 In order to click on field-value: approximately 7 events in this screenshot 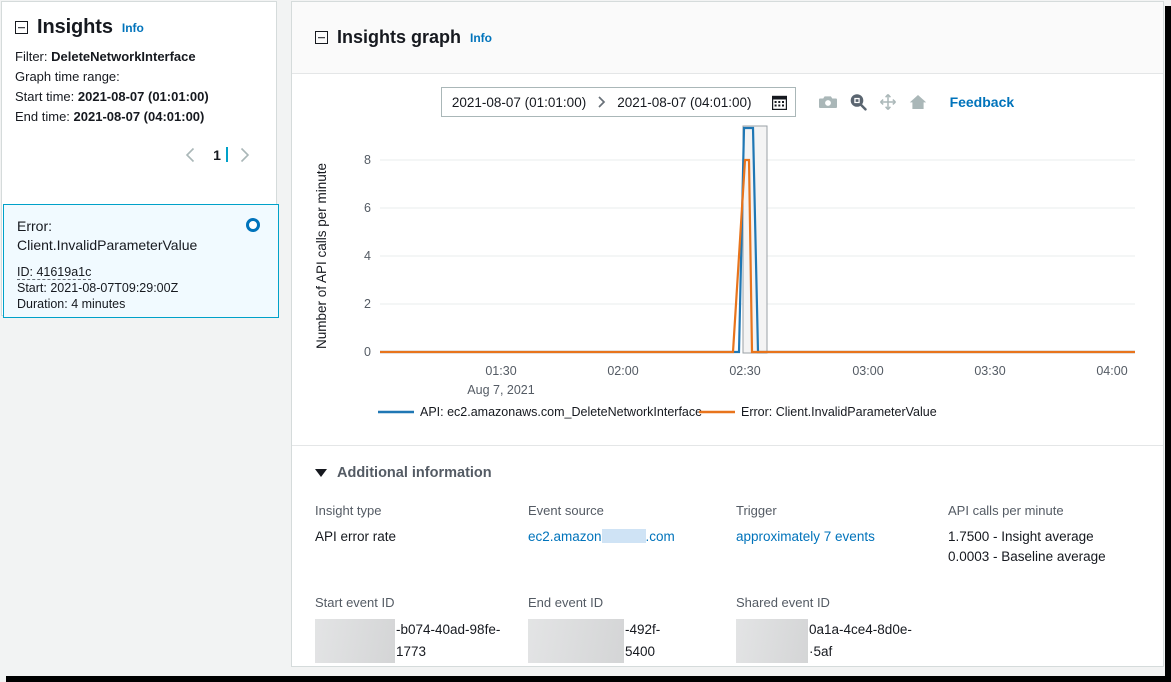, I will do `click(842, 537)`.